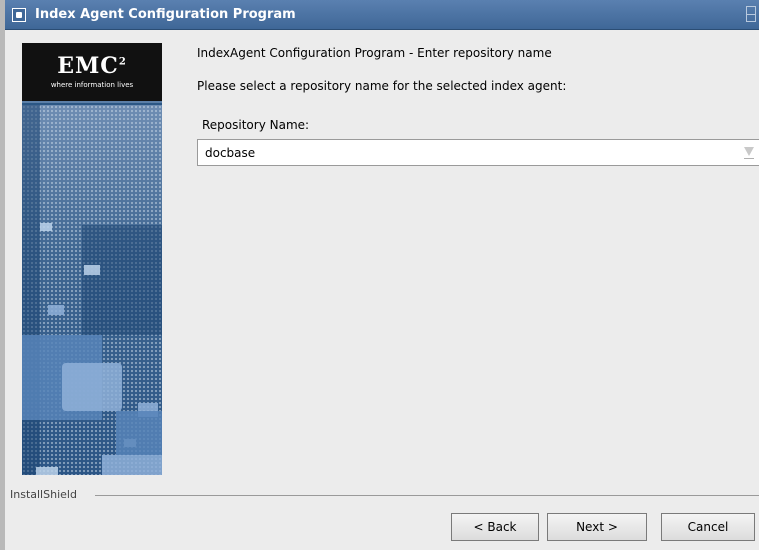 The image size is (759, 550). I want to click on repository-name-label: Repository Name:, so click(256, 125).